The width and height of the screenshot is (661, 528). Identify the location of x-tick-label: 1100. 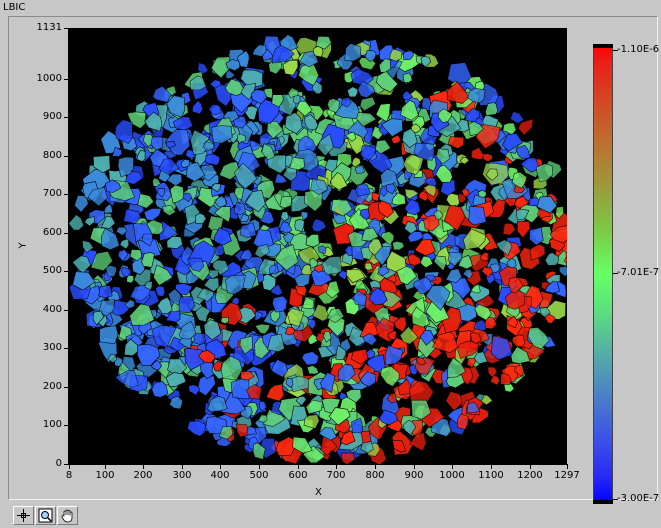
(491, 475).